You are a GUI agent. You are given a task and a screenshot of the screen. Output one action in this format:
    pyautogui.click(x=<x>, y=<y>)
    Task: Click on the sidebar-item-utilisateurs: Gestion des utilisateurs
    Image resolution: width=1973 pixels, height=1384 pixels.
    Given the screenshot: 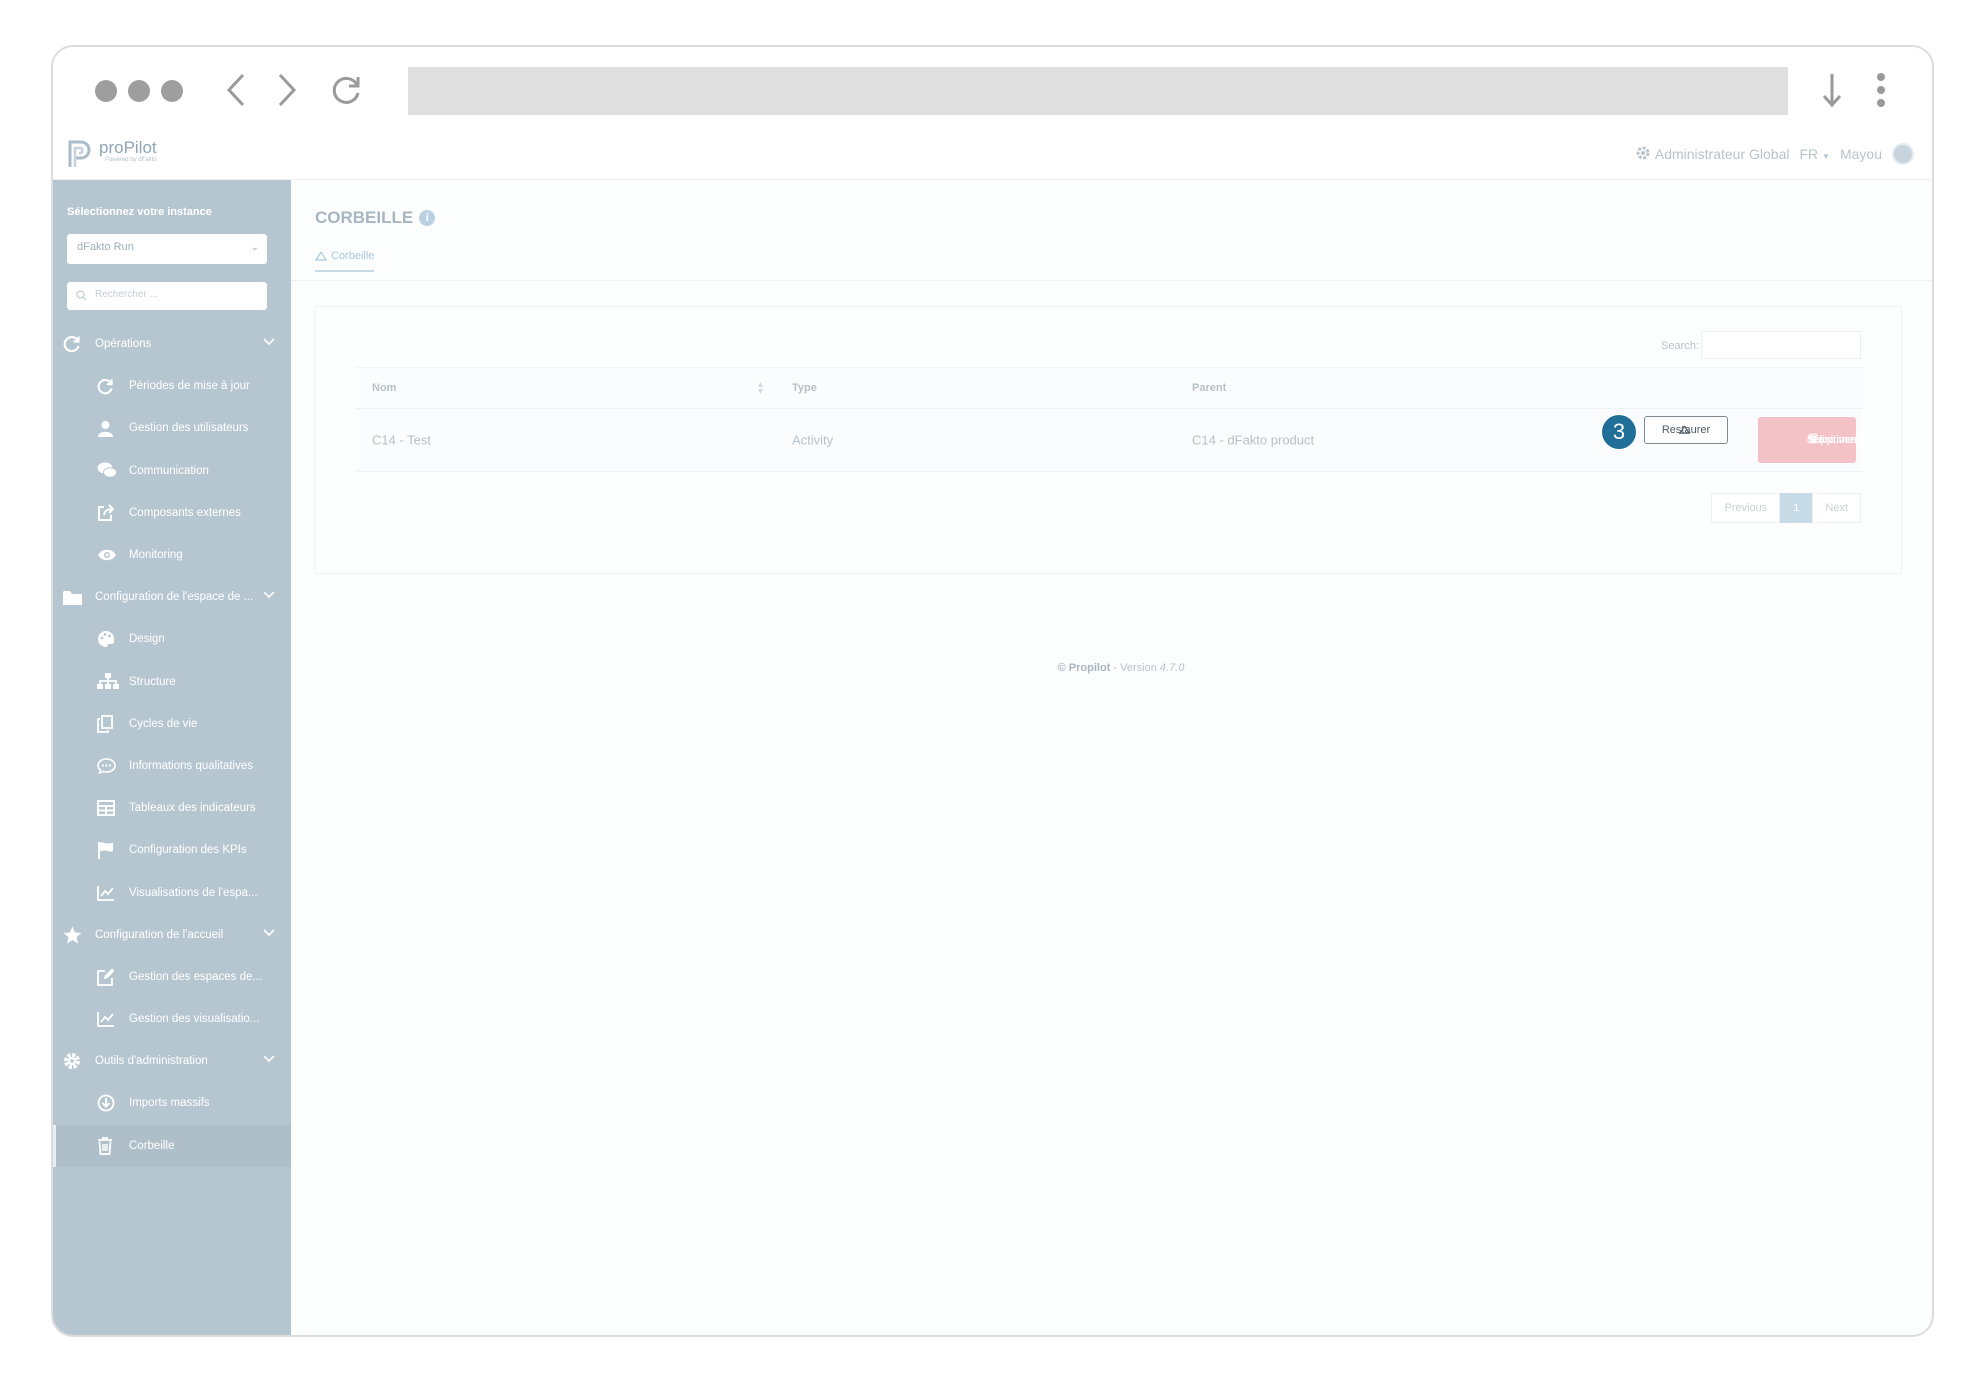 What is the action you would take?
    pyautogui.click(x=172, y=428)
    